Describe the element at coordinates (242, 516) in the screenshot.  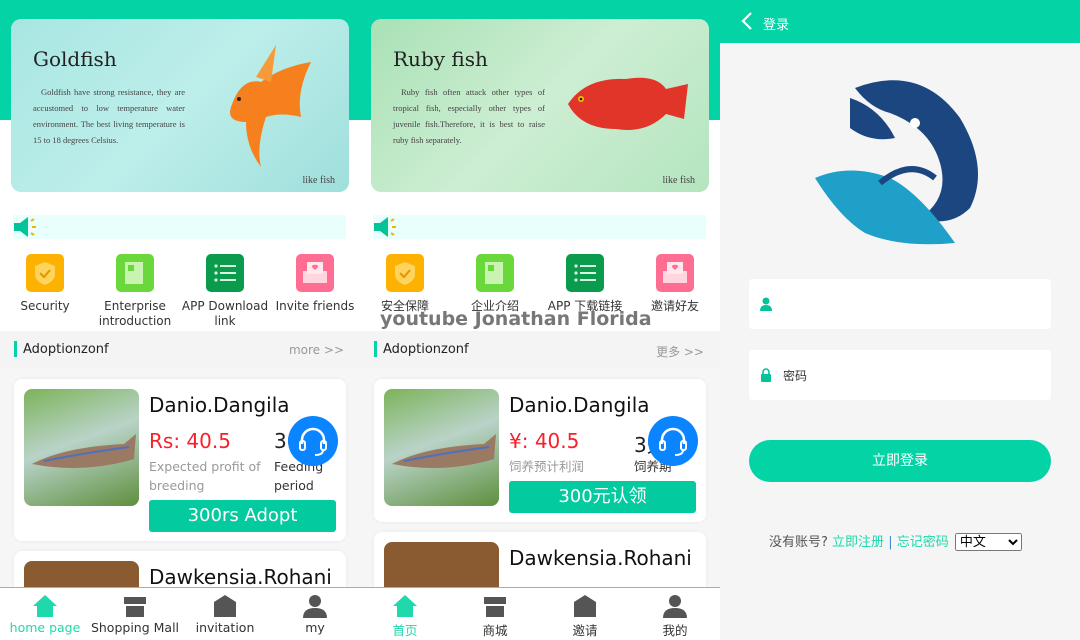
I see `adopt-button: 300rs Adopt` at that location.